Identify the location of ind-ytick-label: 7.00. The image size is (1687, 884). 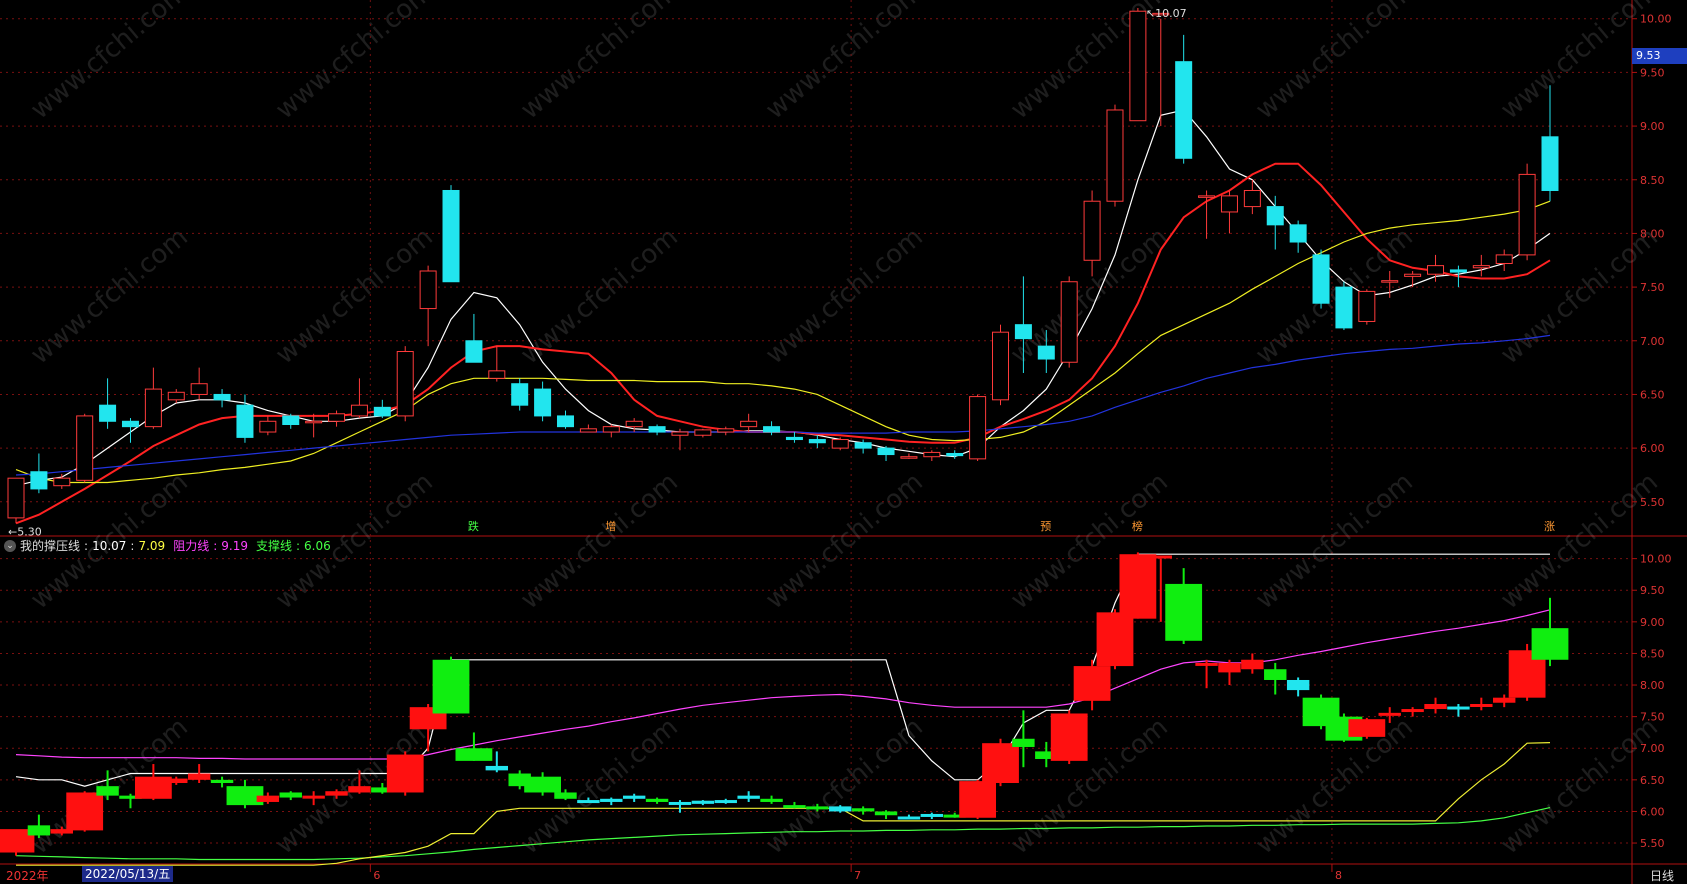
(1652, 748).